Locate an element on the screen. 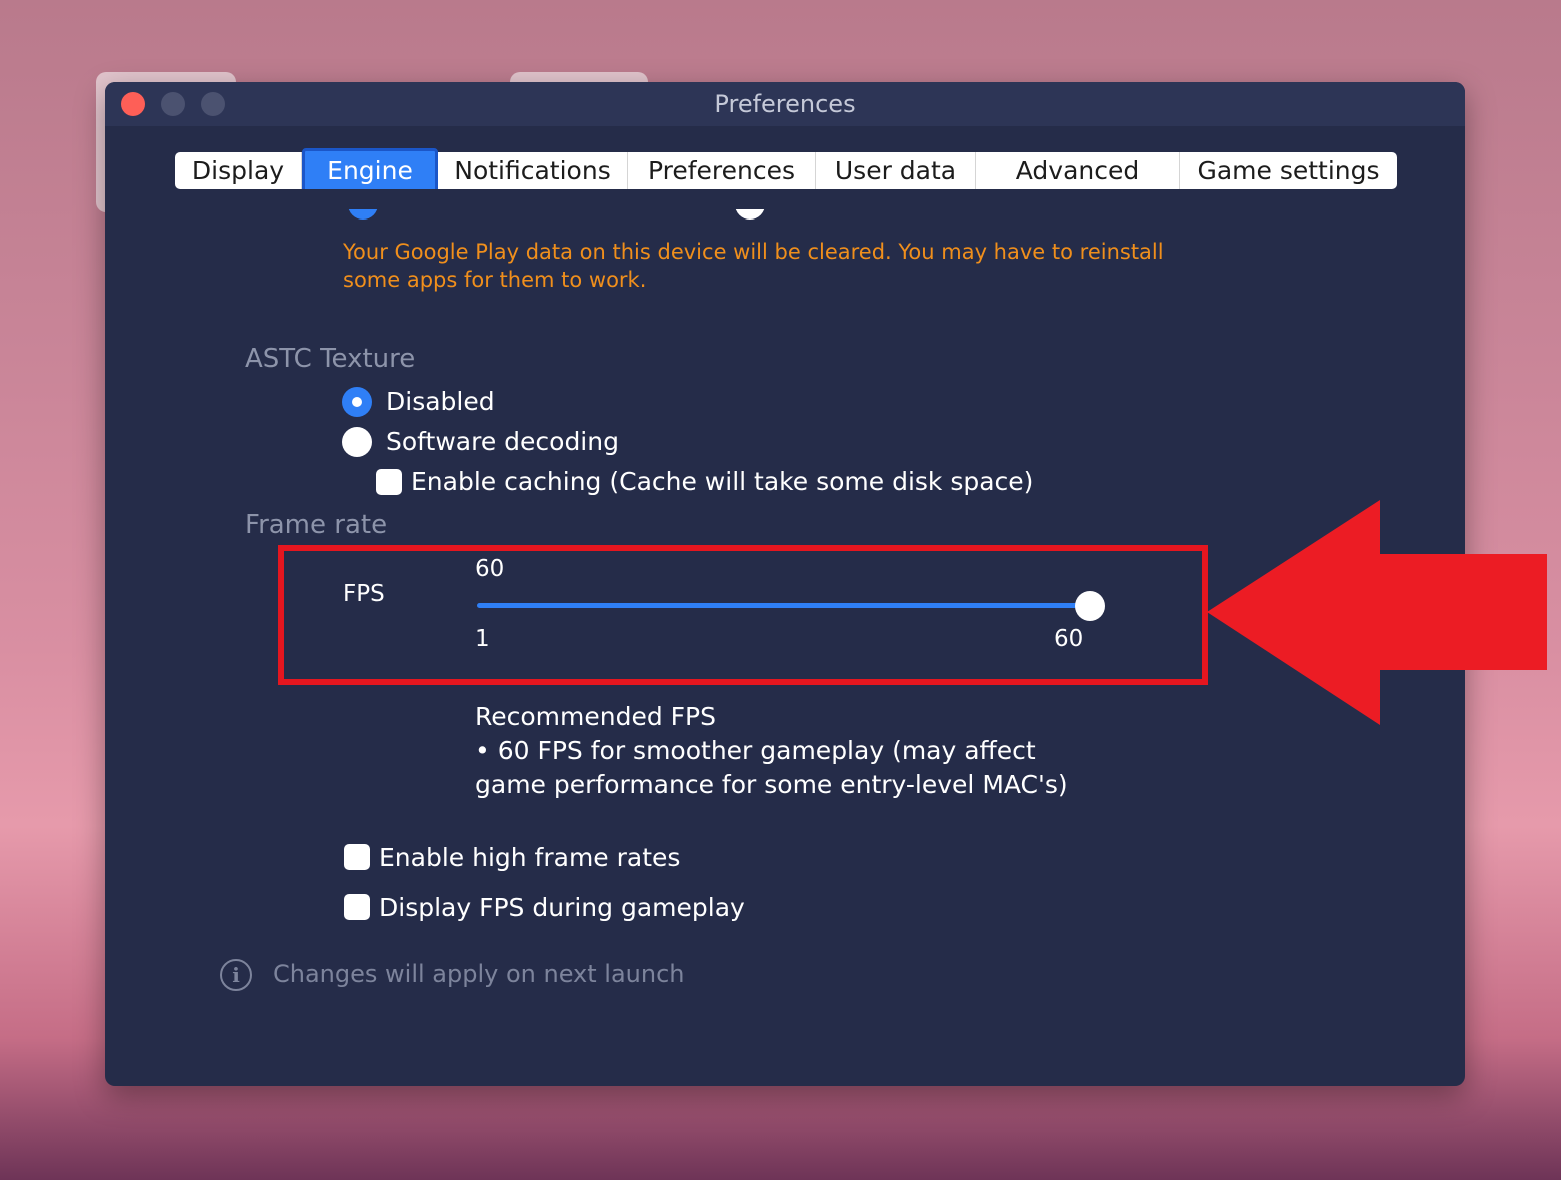 The image size is (1561, 1180). tab-display: Display is located at coordinates (238, 170).